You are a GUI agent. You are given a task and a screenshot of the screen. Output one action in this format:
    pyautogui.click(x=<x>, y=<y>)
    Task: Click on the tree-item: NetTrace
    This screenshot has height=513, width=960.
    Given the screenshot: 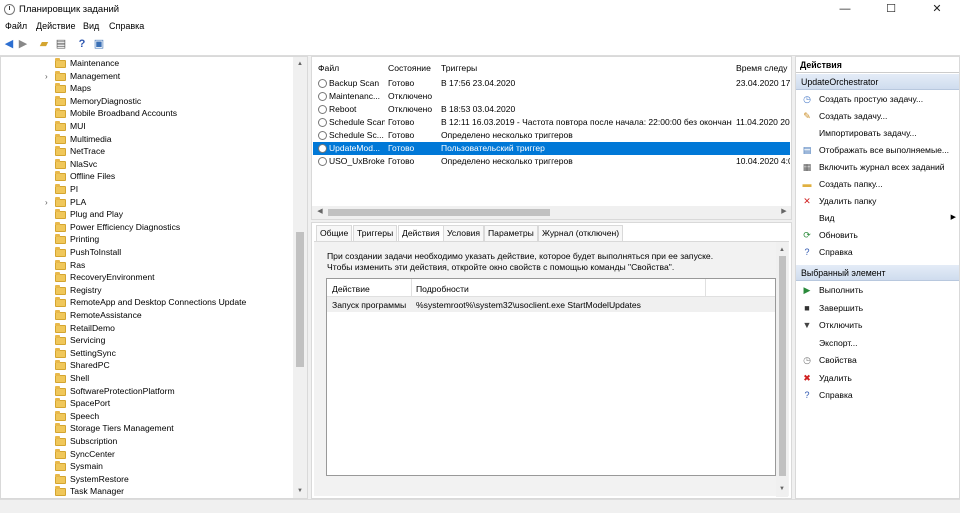 What is the action you would take?
    pyautogui.click(x=146, y=152)
    